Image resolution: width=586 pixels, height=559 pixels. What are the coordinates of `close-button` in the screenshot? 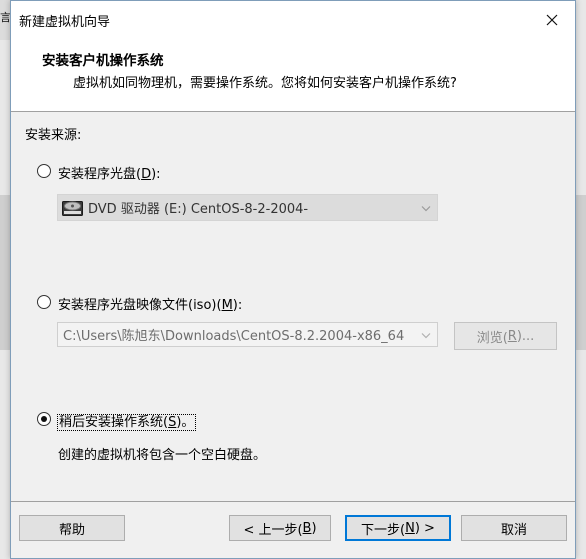 It's located at (552, 20).